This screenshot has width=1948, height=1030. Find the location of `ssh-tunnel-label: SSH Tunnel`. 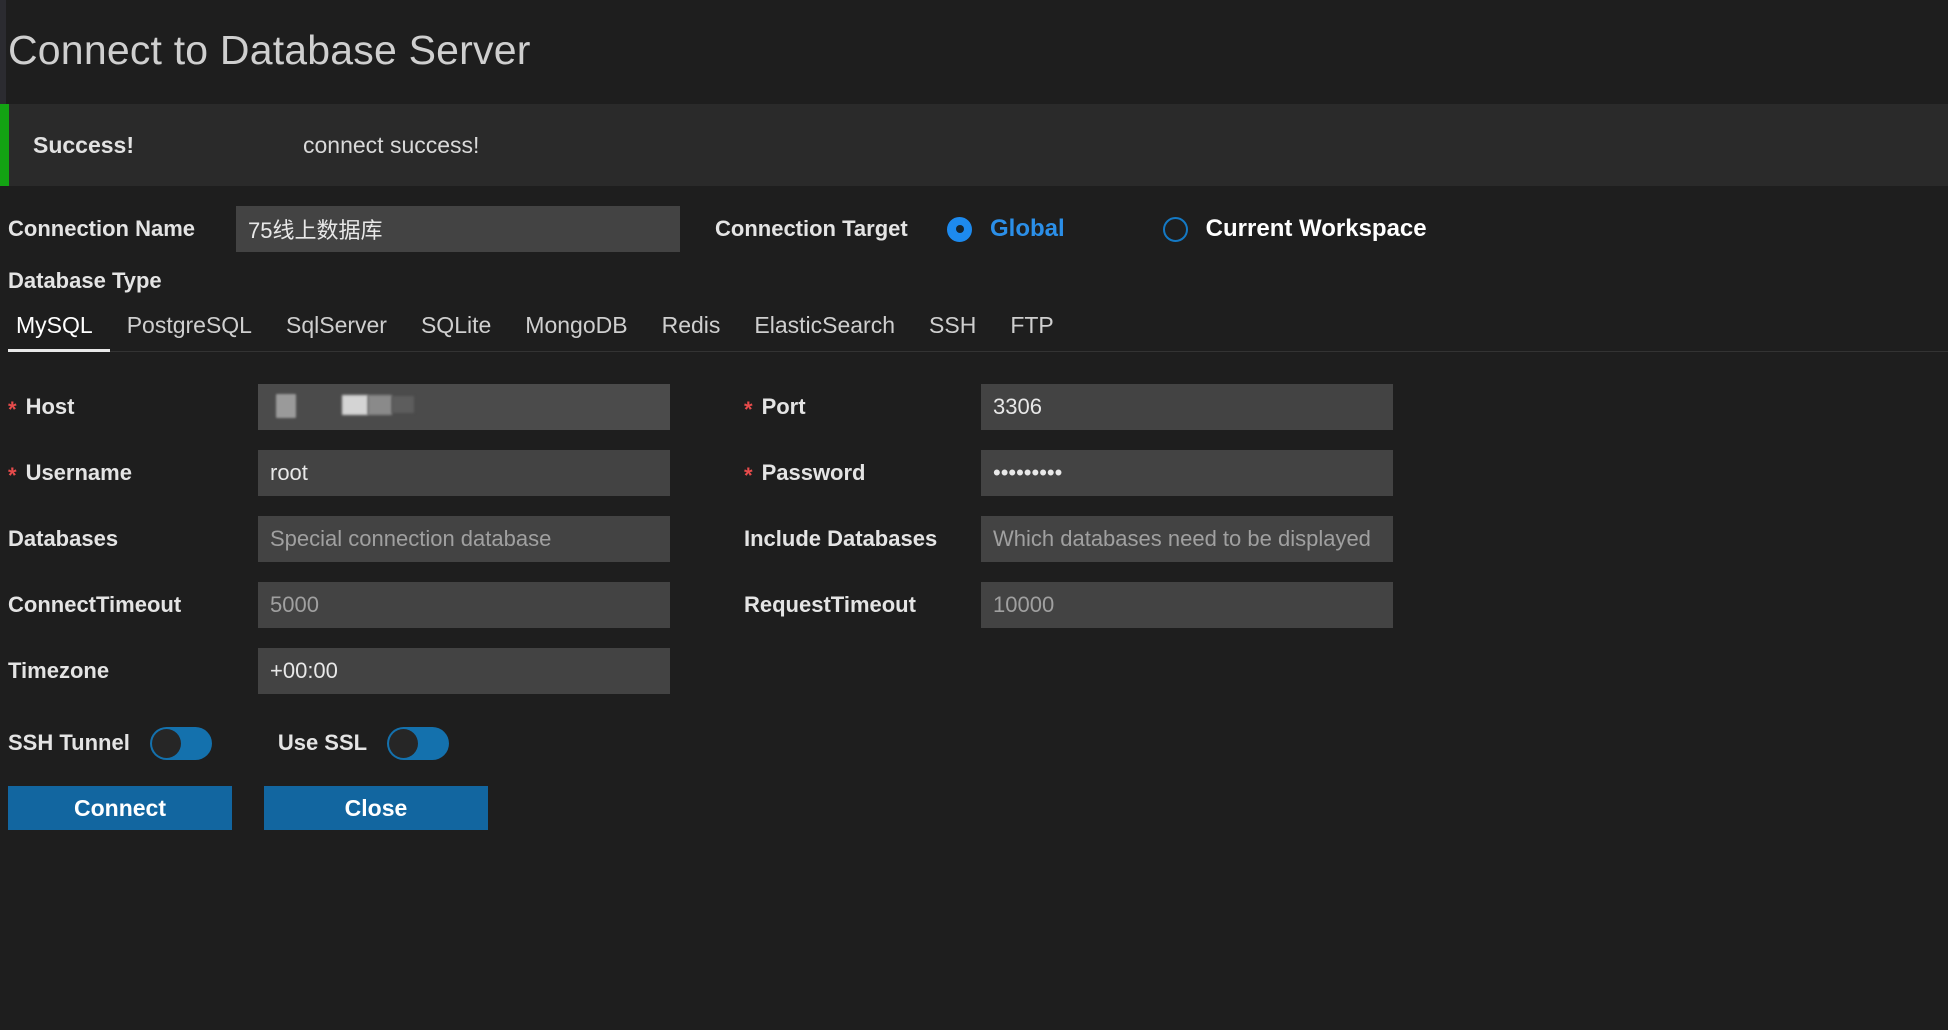

ssh-tunnel-label: SSH Tunnel is located at coordinates (69, 742).